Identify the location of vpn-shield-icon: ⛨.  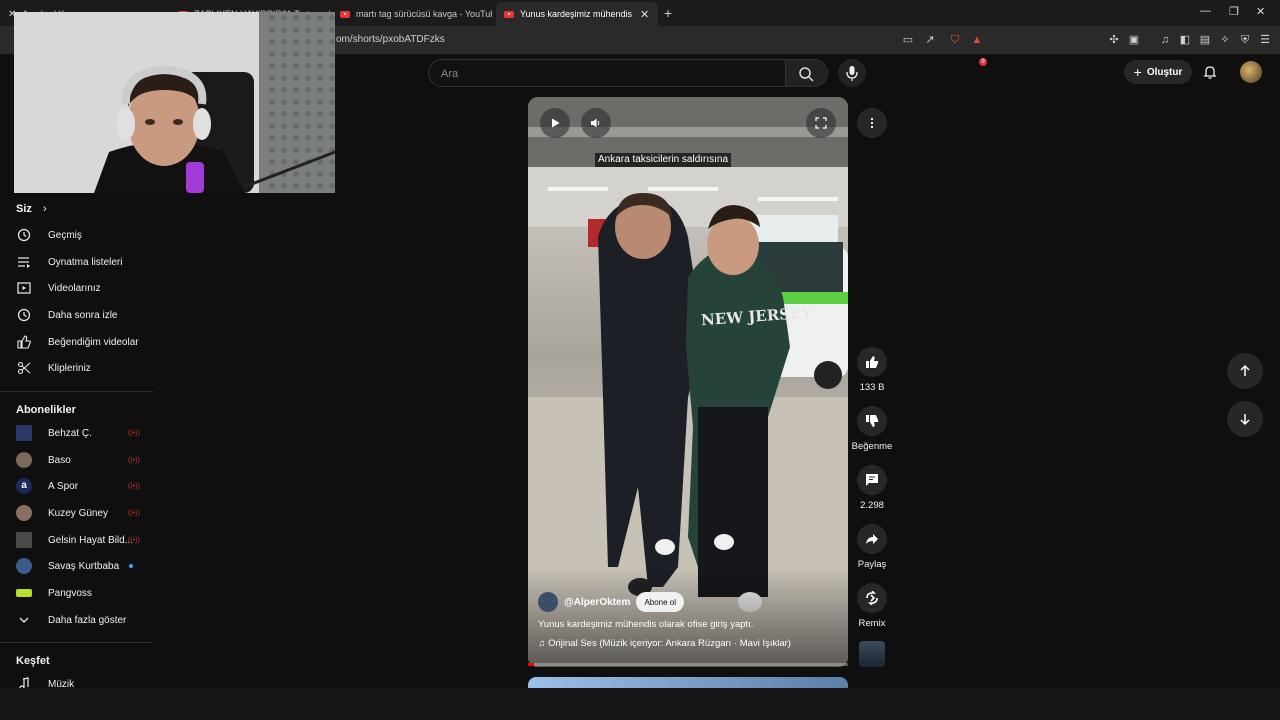
(1245, 40).